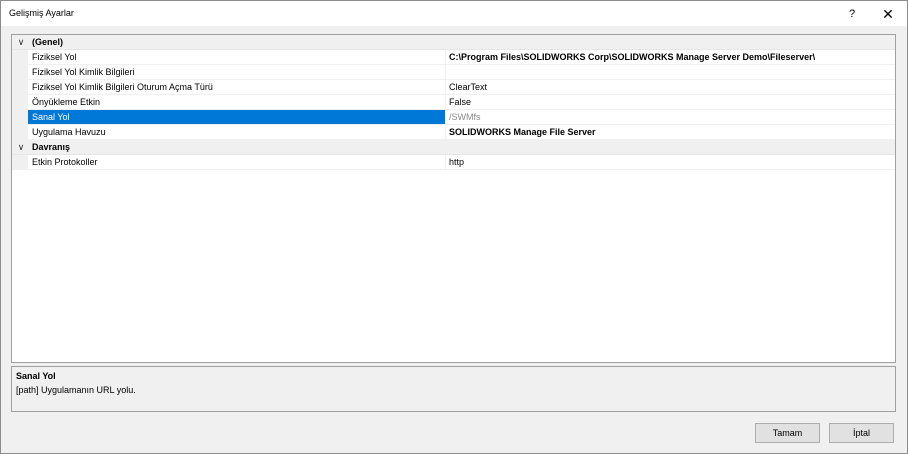 The height and width of the screenshot is (454, 908). What do you see at coordinates (670, 162) in the screenshot?
I see `property-value: http` at bounding box center [670, 162].